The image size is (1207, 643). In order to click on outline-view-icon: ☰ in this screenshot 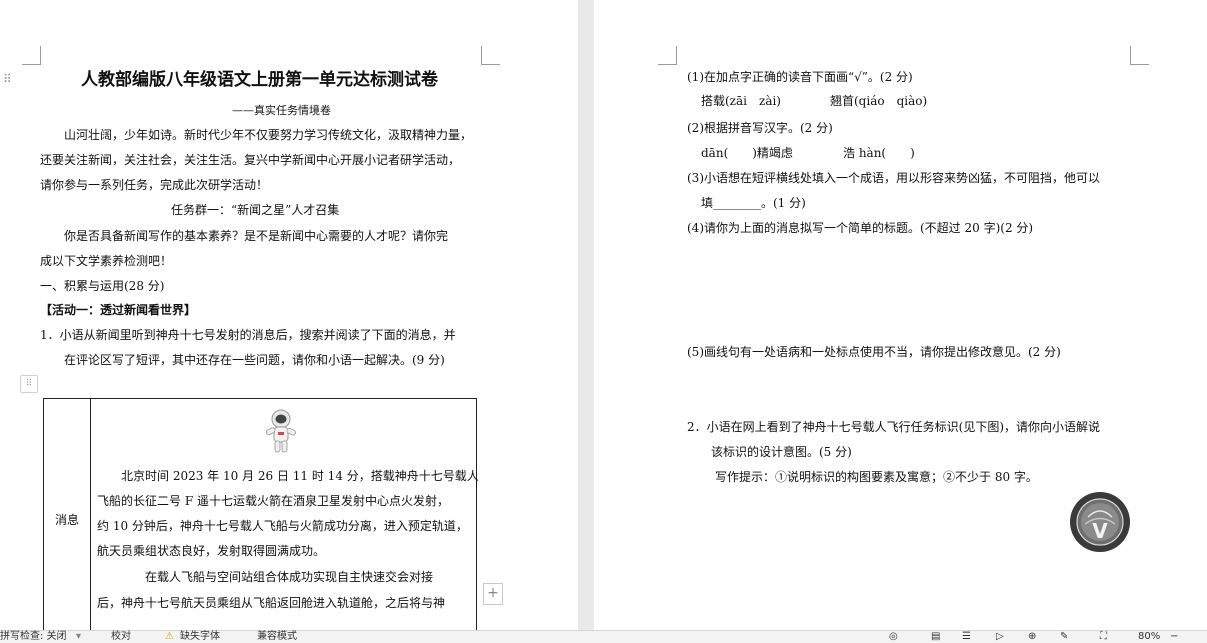, I will do `click(966, 637)`.